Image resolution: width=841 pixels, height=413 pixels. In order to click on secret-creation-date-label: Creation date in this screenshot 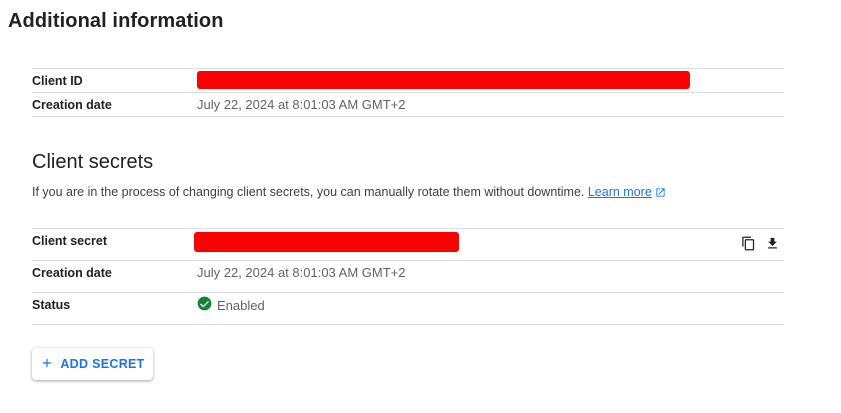, I will do `click(72, 273)`.